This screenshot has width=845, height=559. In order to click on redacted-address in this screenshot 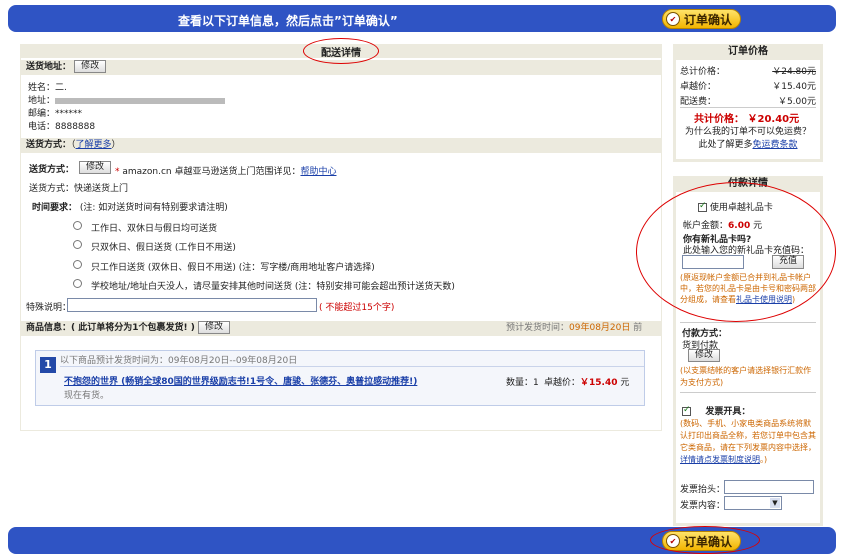, I will do `click(140, 100)`.